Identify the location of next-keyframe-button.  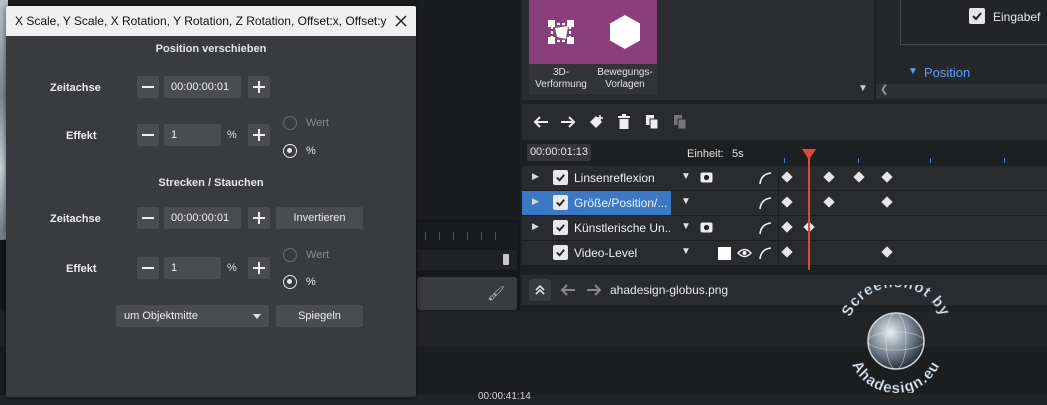
(568, 122).